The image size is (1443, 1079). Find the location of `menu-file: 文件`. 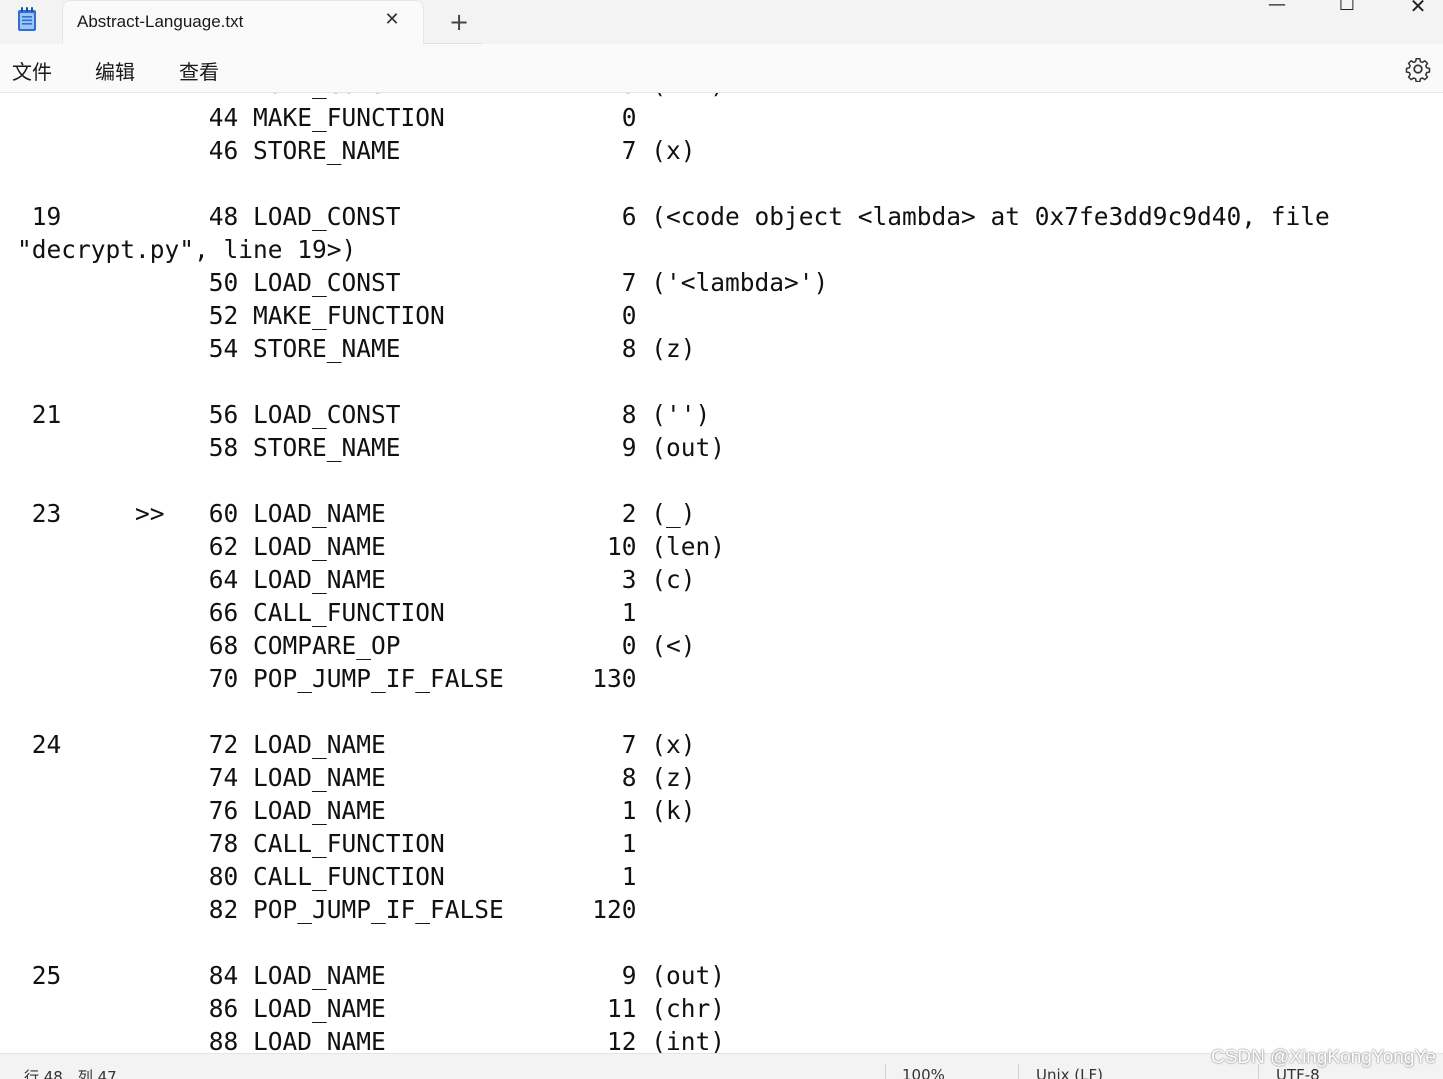

menu-file: 文件 is located at coordinates (32, 70).